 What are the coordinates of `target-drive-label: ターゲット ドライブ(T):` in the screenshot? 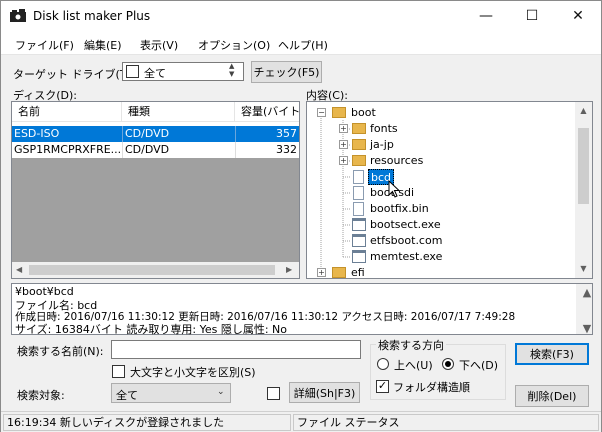 It's located at (74, 74).